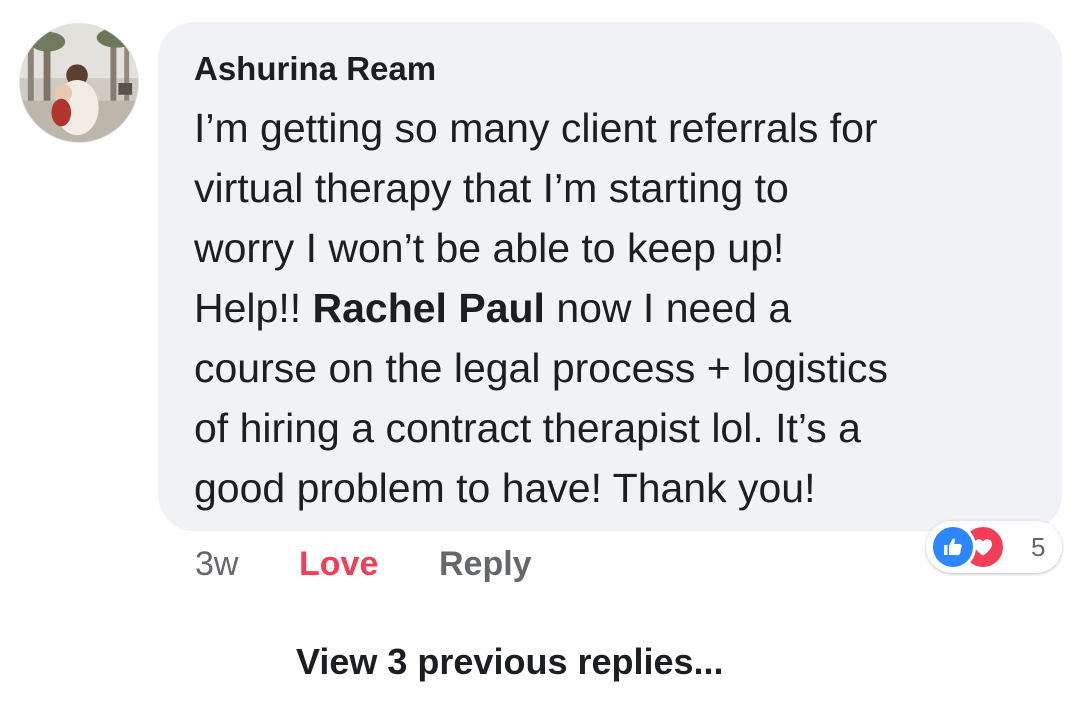  What do you see at coordinates (541, 368) in the screenshot?
I see `comment-line: course on the legal process + logistics` at bounding box center [541, 368].